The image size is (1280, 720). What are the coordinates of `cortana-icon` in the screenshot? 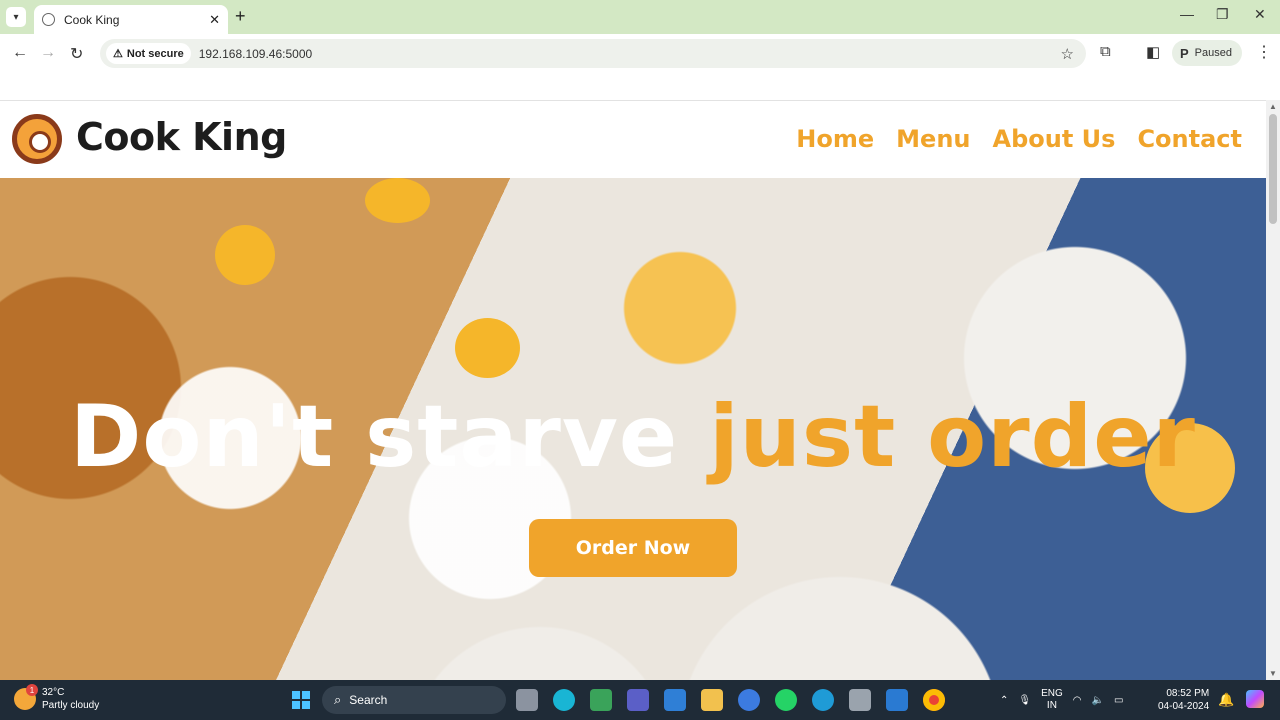 It's located at (564, 700).